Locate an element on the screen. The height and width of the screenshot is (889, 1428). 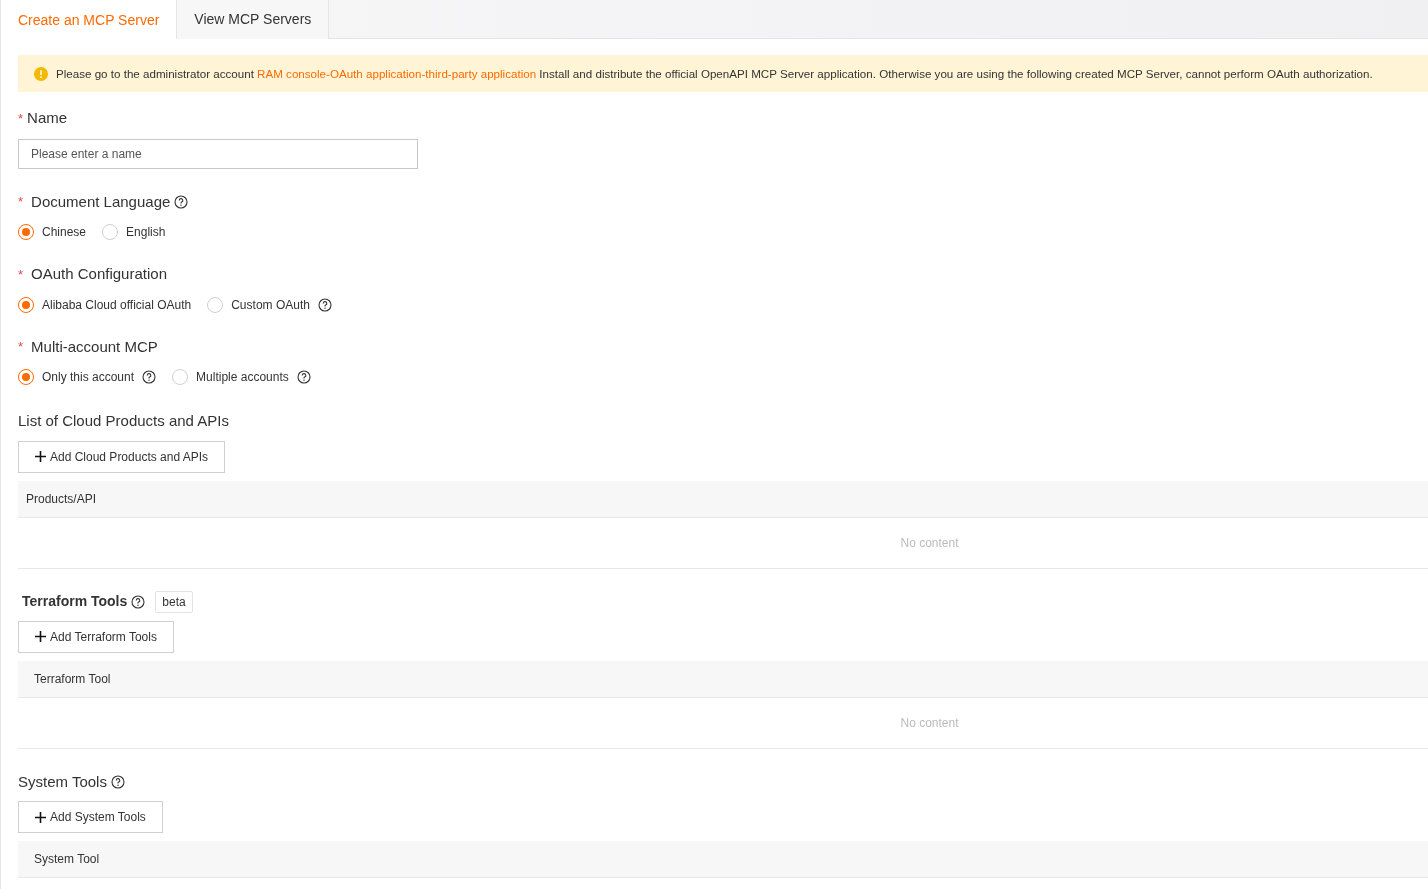
section-title: Terraform Tools is located at coordinates (74, 601).